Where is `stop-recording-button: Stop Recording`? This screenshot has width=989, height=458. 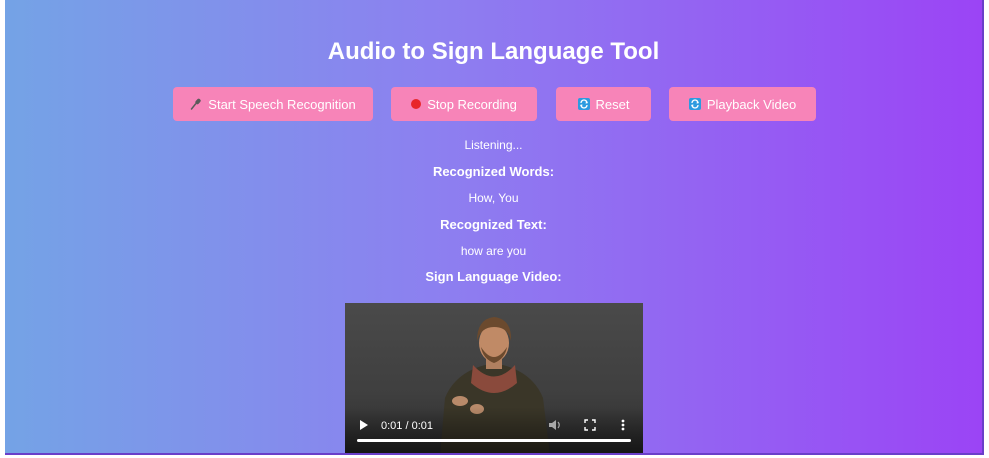
stop-recording-button: Stop Recording is located at coordinates (464, 104).